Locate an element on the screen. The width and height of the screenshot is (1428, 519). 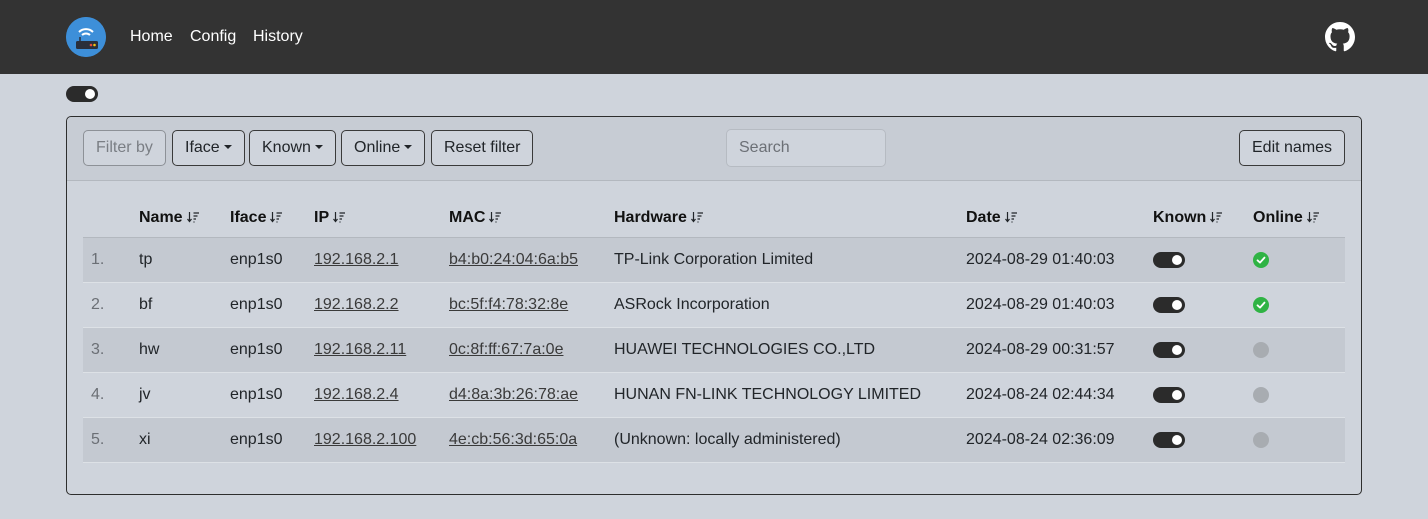
date-cell: 2024-08-29 01:40:03 is located at coordinates (1051, 305).